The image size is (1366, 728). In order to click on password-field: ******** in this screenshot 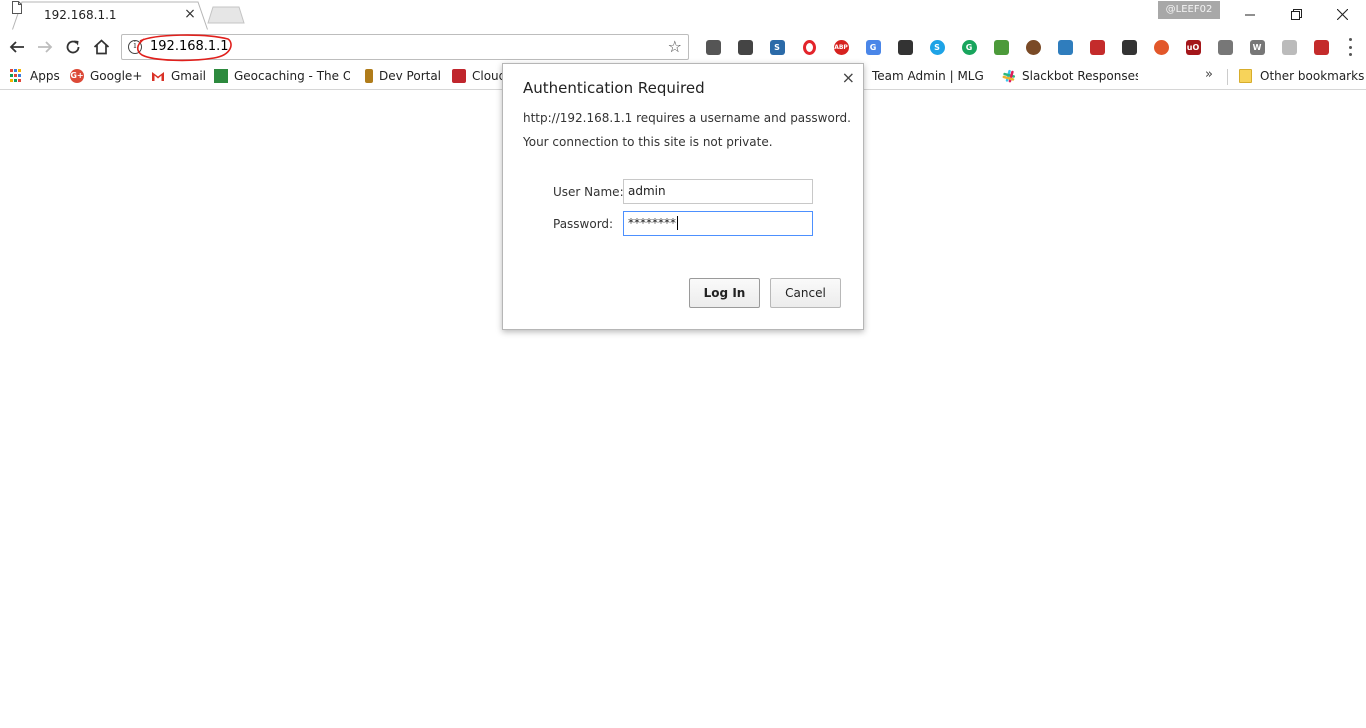, I will do `click(718, 223)`.